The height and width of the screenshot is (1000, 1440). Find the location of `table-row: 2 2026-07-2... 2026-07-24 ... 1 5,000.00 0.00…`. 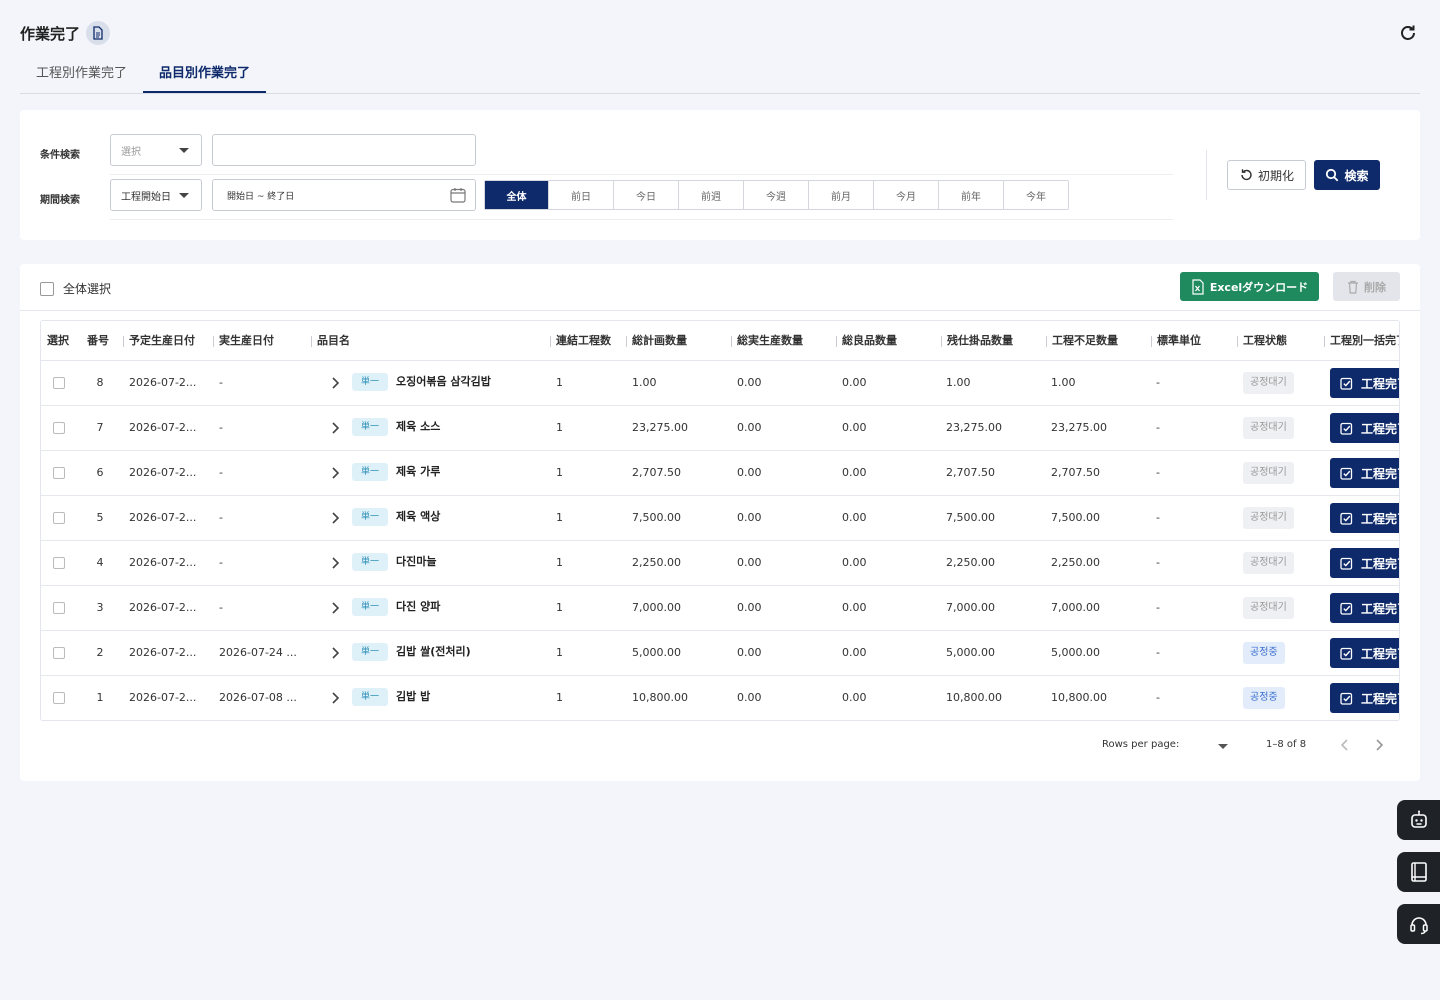

table-row: 2 2026-07-2... 2026-07-24 ... 1 5,000.00 0.00… is located at coordinates (720, 653).